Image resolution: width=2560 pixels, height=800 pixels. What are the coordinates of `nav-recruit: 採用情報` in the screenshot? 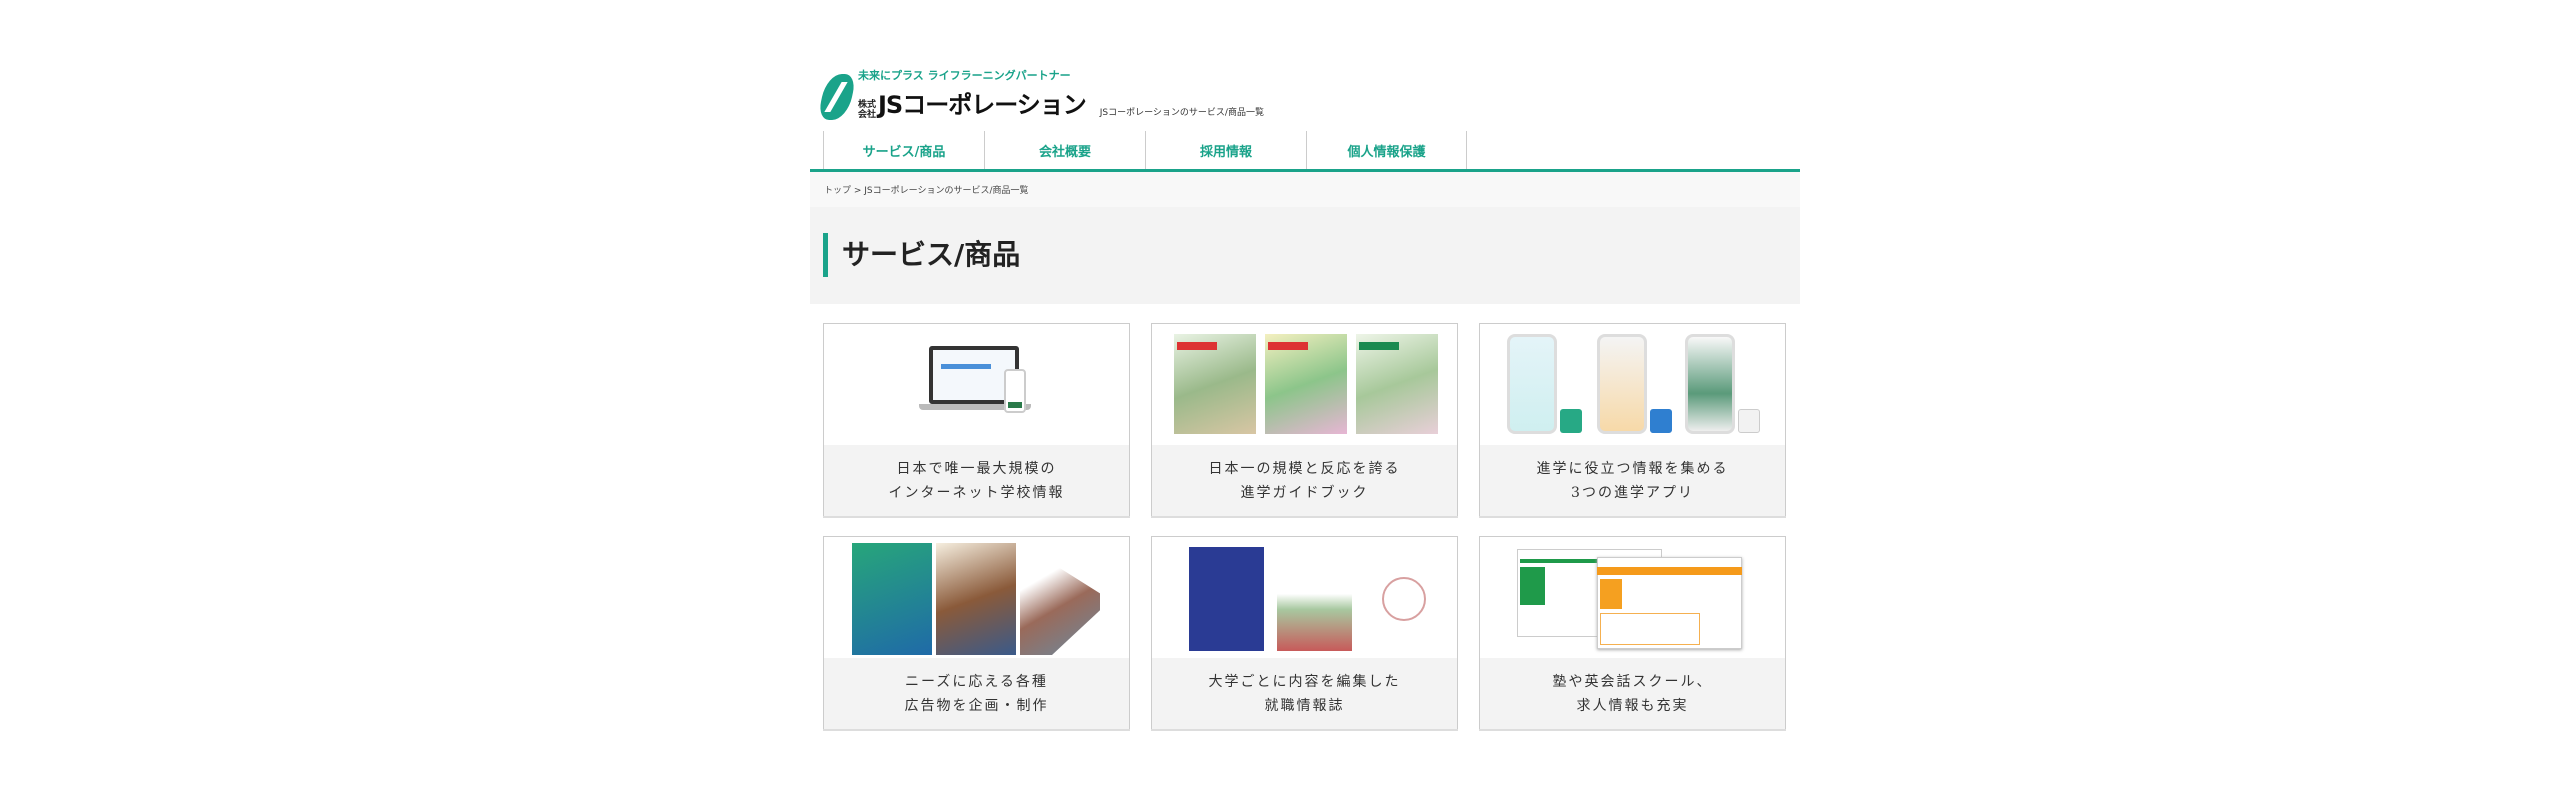 It's located at (1225, 150).